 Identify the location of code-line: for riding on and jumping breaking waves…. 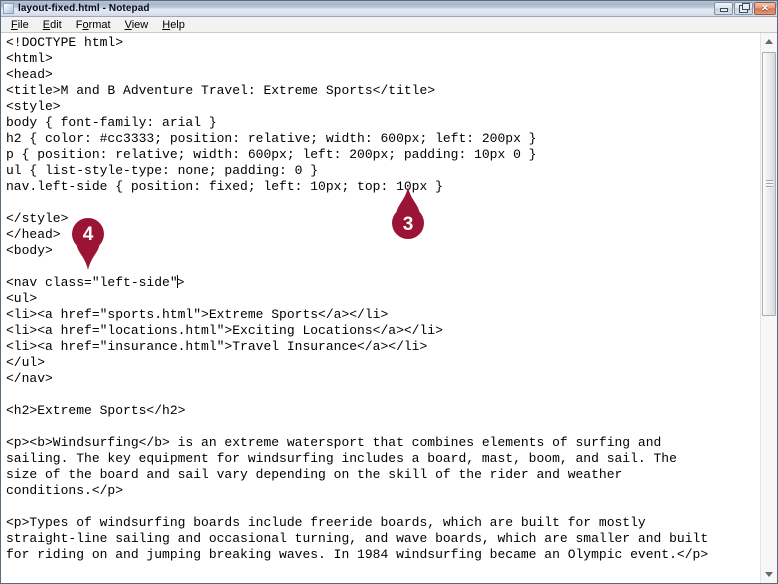
(357, 554).